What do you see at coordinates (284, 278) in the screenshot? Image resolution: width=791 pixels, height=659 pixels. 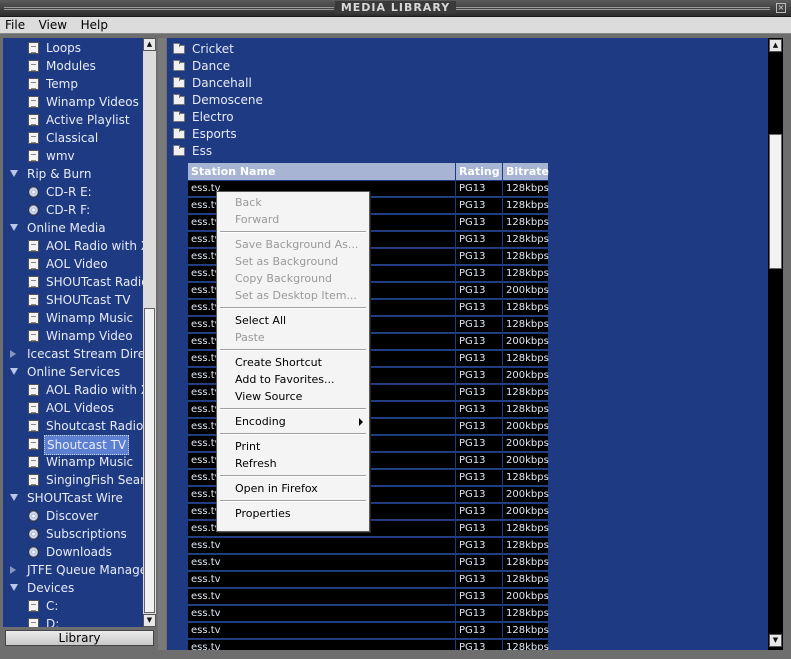 I see `context-menu-copy-background: Copy Background` at bounding box center [284, 278].